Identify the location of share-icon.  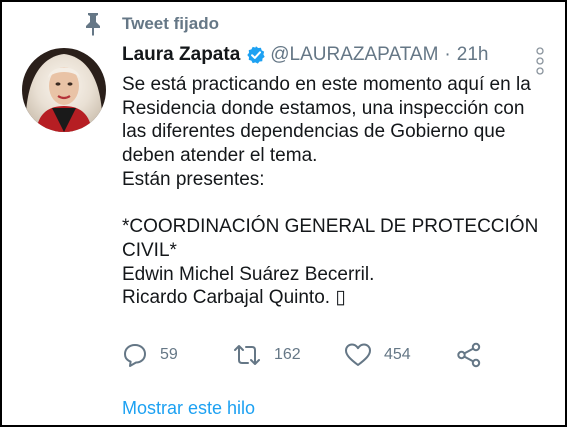
(469, 355).